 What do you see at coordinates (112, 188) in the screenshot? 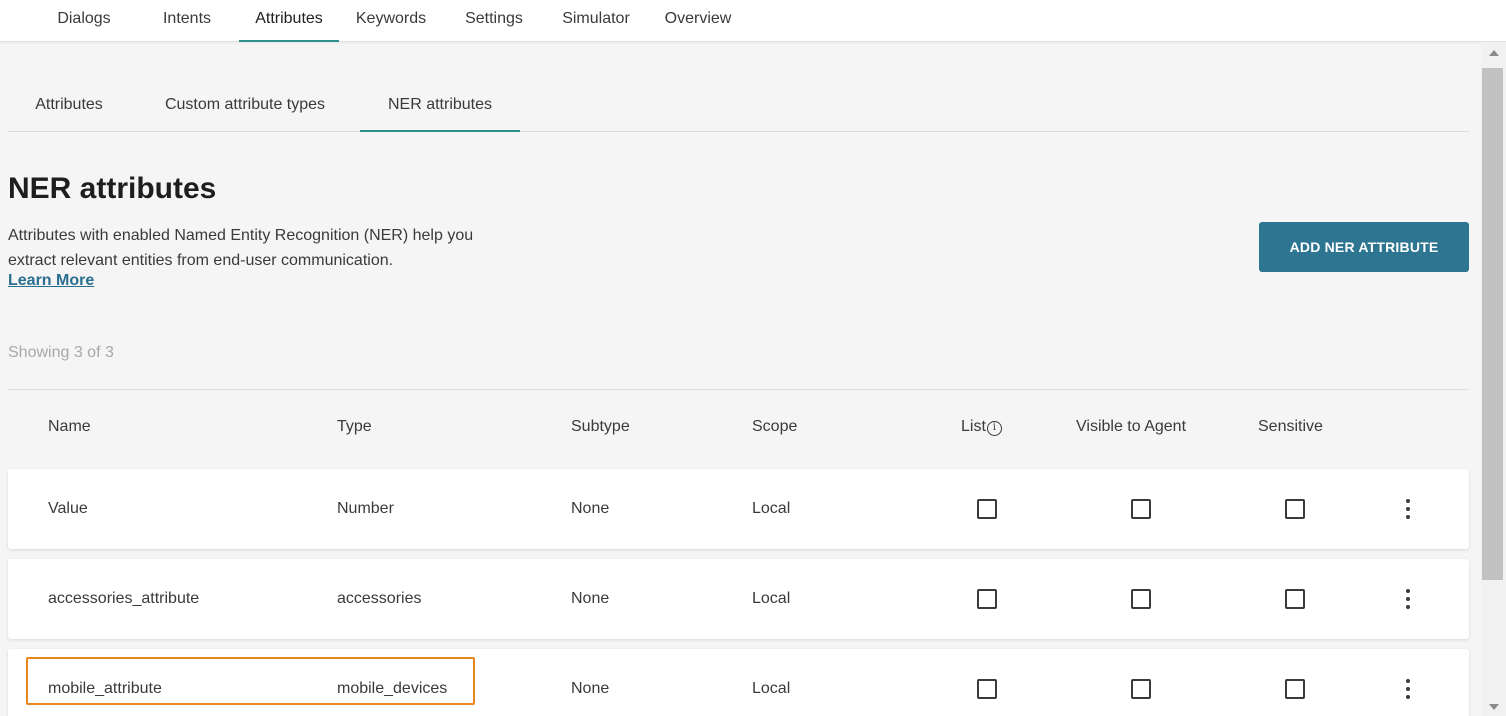
I see `page-title: NER attributes` at bounding box center [112, 188].